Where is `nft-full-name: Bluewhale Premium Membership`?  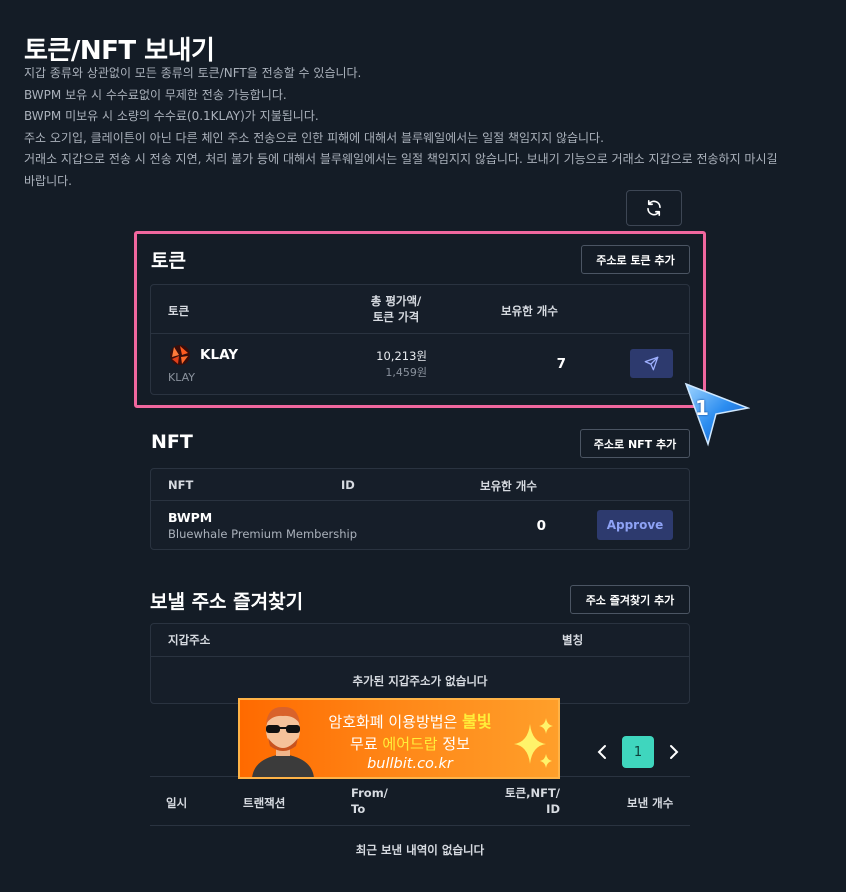
nft-full-name: Bluewhale Premium Membership is located at coordinates (263, 534).